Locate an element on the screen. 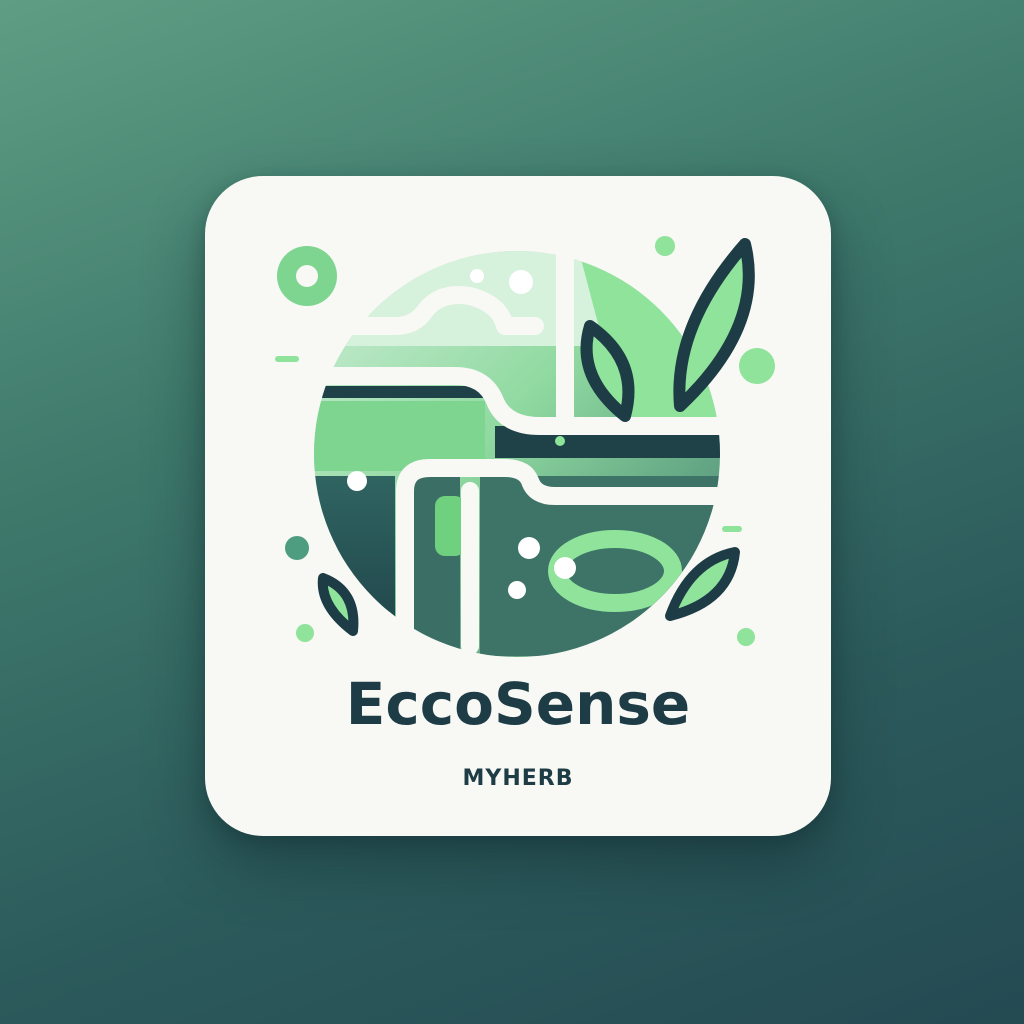 Image resolution: width=1024 pixels, height=1024 pixels. ring-icon is located at coordinates (307, 276).